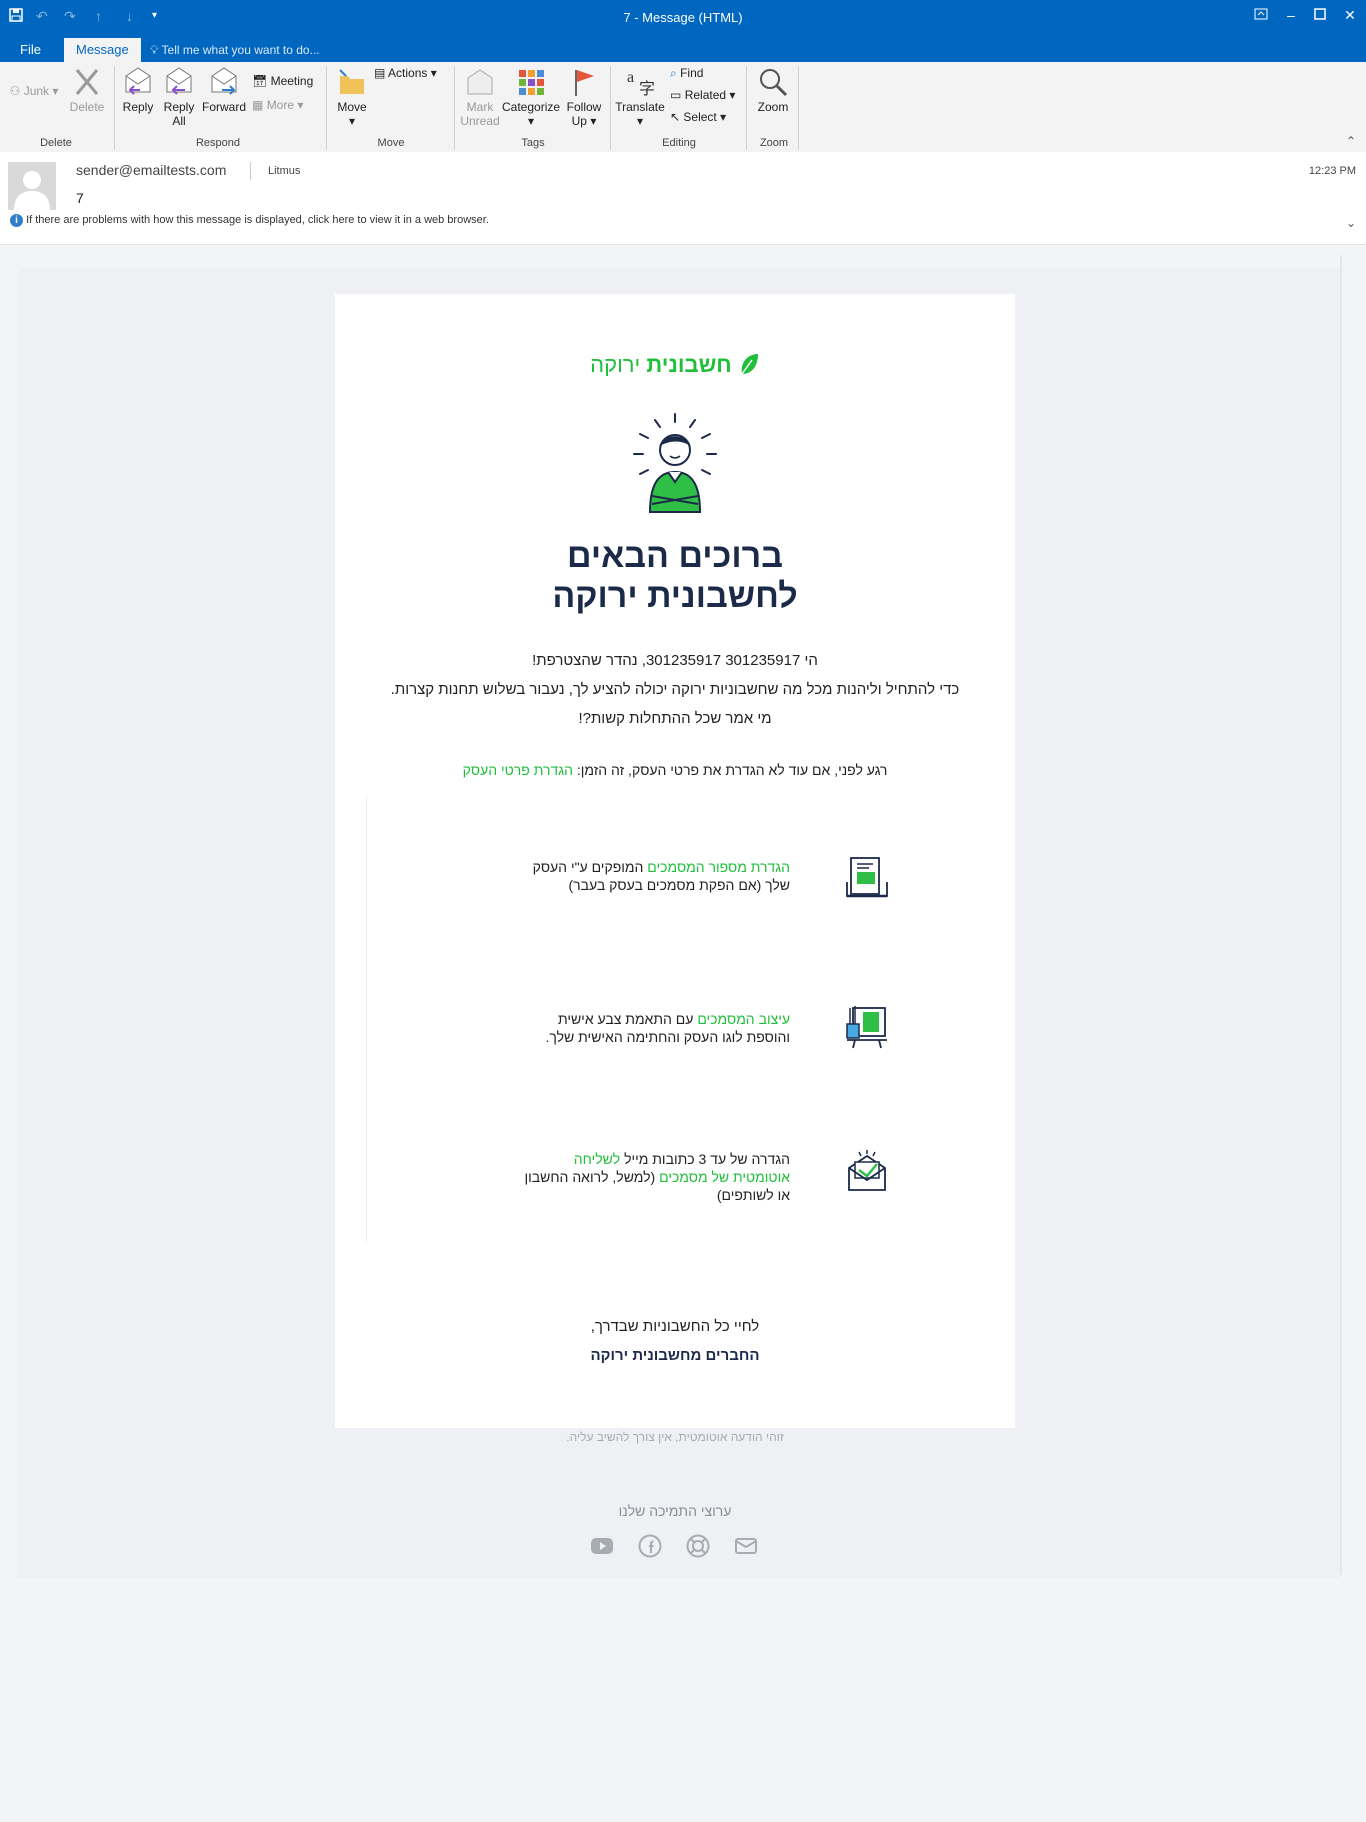  I want to click on step-1-rest: המופקים ע"י העסק, so click(588, 867).